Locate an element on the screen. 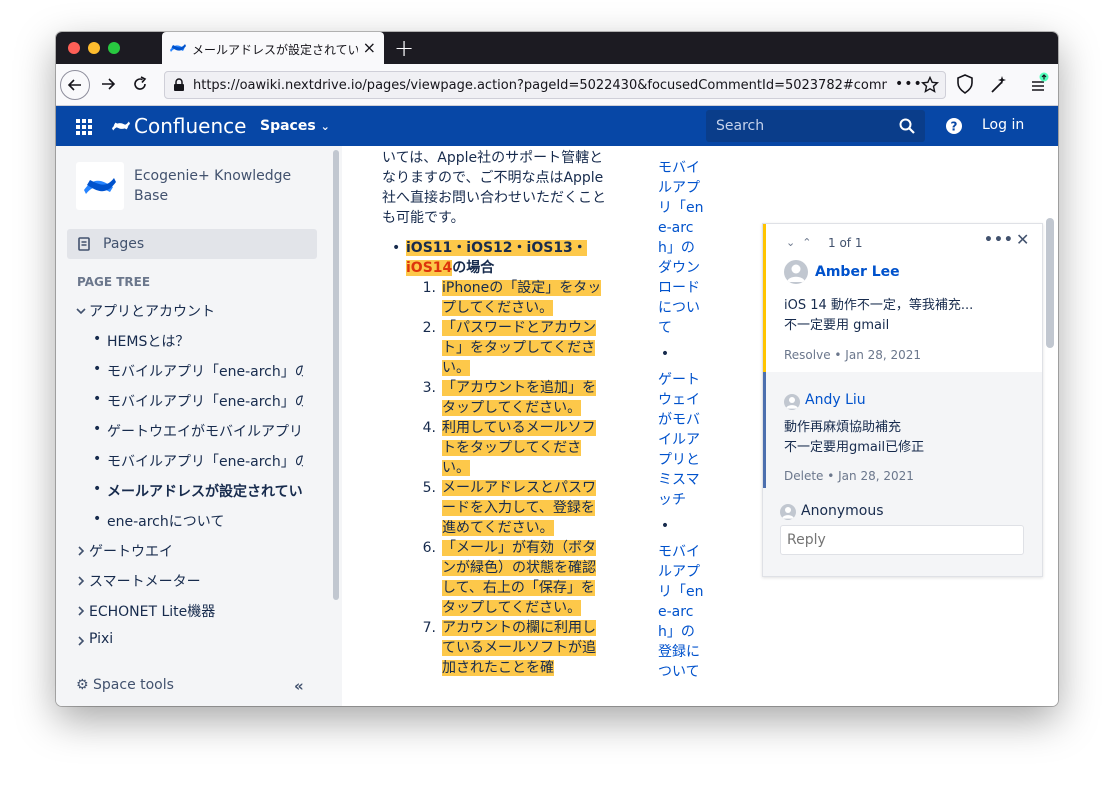 Image resolution: width=1114 pixels, height=787 pixels. reply-author: Andy Liu is located at coordinates (835, 400).